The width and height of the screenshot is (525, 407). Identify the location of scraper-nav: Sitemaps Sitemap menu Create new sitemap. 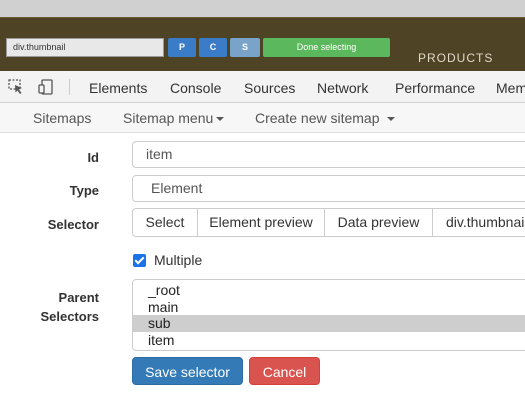
(262, 118).